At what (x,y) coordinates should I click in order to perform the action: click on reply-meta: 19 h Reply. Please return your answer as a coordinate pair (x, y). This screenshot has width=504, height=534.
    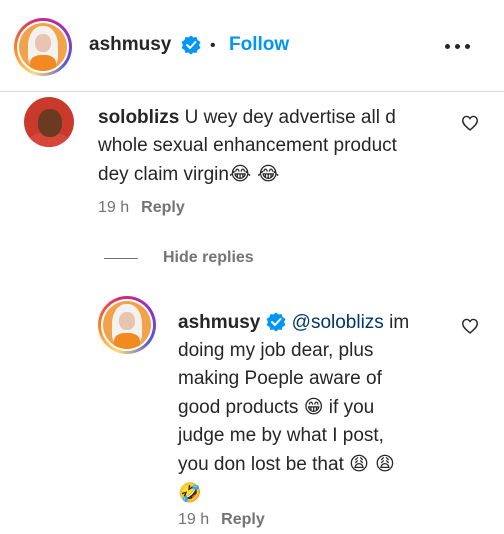
    Looking at the image, I should click on (221, 520).